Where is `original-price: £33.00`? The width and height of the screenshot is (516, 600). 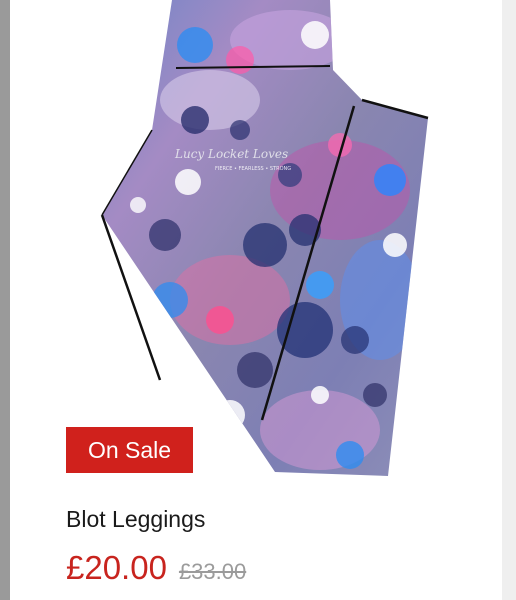
original-price: £33.00 is located at coordinates (212, 571).